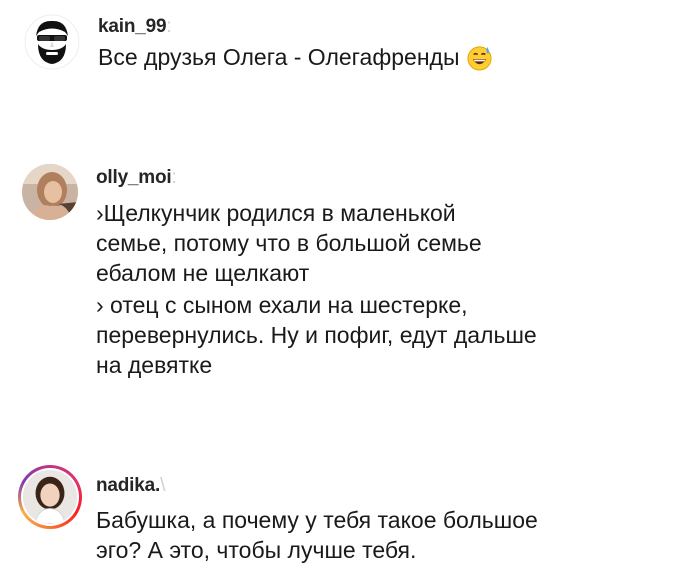  I want to click on comment-line: перевернулись. Ну и пофиг, едут дальше, so click(316, 335).